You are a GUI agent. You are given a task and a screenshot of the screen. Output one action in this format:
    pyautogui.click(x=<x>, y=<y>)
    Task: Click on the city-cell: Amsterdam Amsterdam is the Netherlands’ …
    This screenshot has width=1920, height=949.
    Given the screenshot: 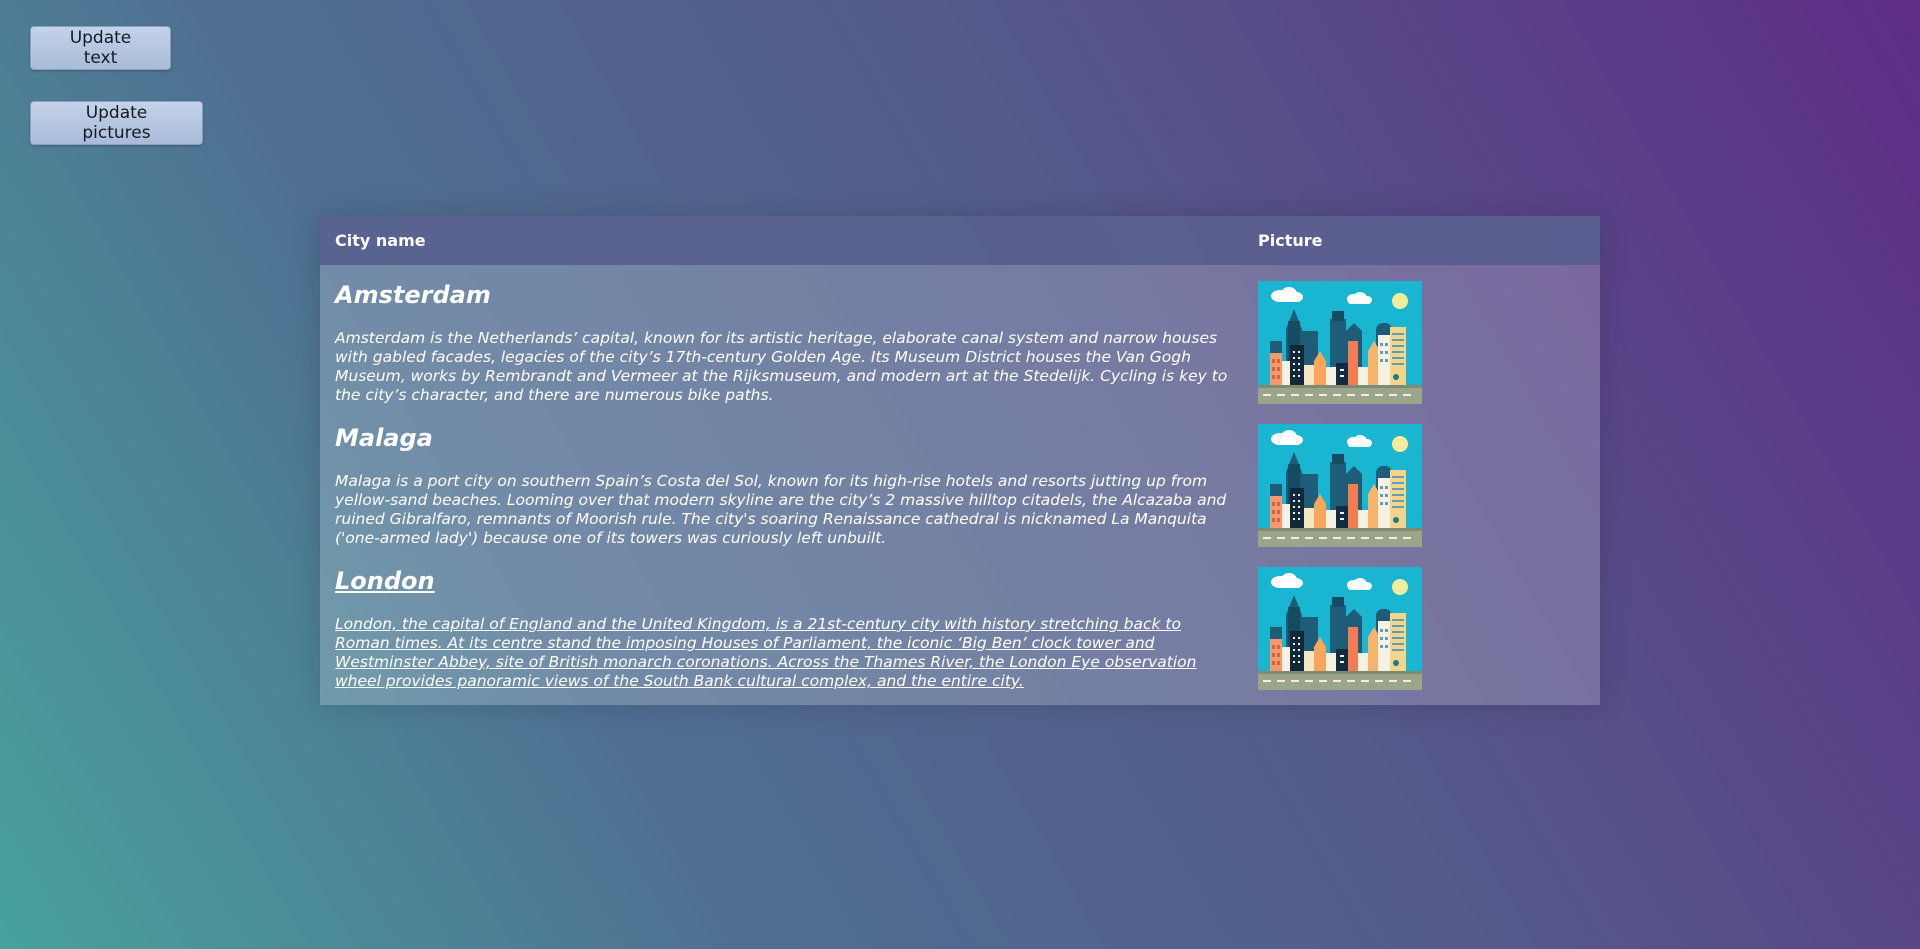 What is the action you would take?
    pyautogui.click(x=781, y=336)
    